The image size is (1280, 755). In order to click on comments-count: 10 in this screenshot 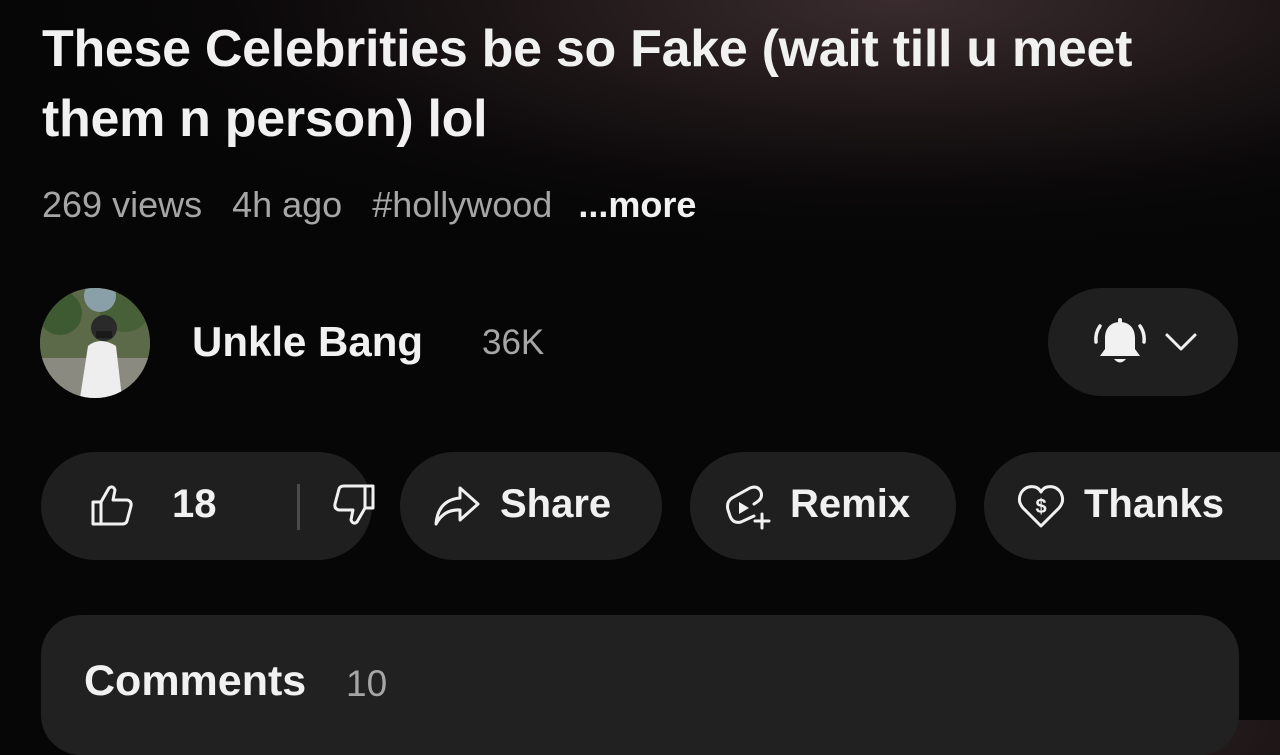, I will do `click(367, 683)`.